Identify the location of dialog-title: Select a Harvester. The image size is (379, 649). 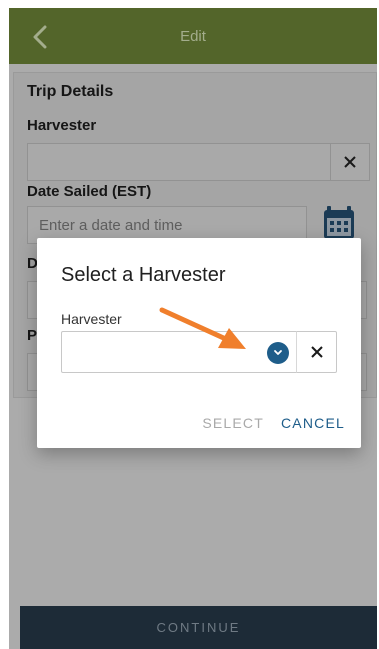
(143, 275).